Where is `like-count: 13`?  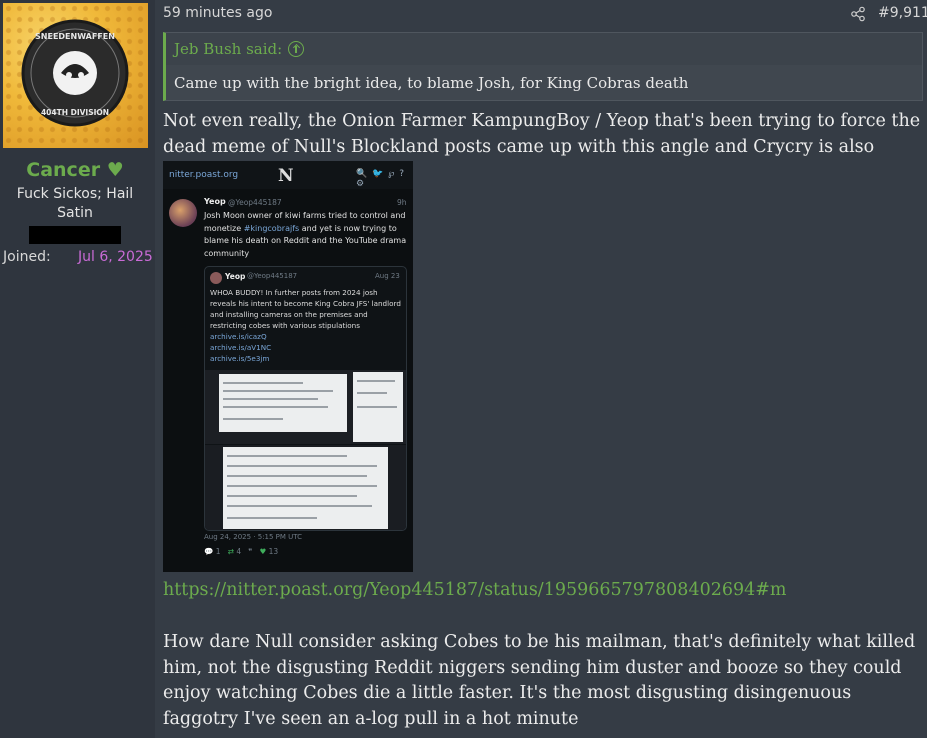 like-count: 13 is located at coordinates (273, 551).